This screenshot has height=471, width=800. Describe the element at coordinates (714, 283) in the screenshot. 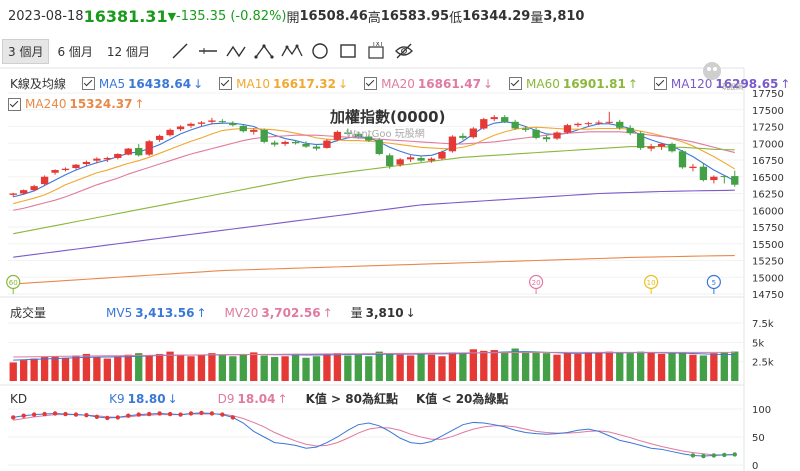

I see `ma-marker-label: 5` at that location.